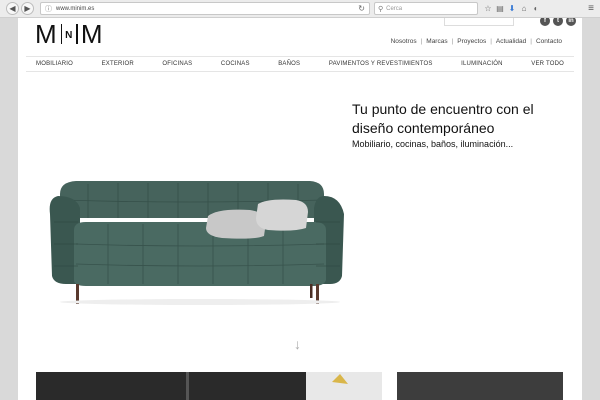 This screenshot has height=400, width=600. Describe the element at coordinates (381, 9) in the screenshot. I see `search-icon: ⚲` at that location.